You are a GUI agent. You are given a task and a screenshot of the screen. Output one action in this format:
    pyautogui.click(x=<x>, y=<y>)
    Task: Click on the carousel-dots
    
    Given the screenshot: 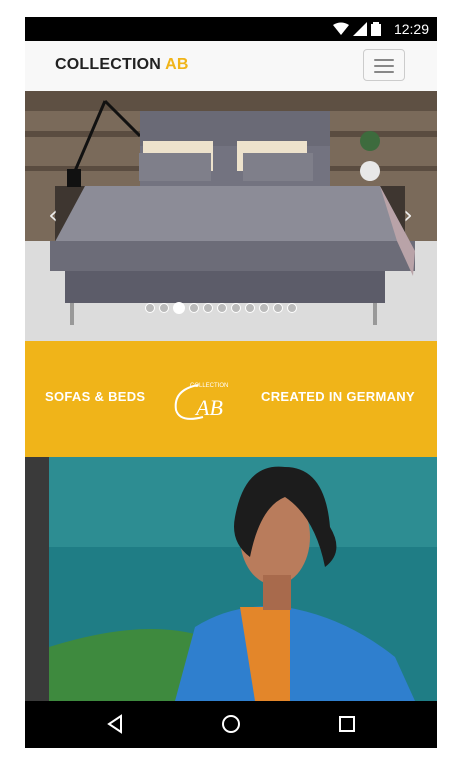 What is the action you would take?
    pyautogui.click(x=221, y=309)
    